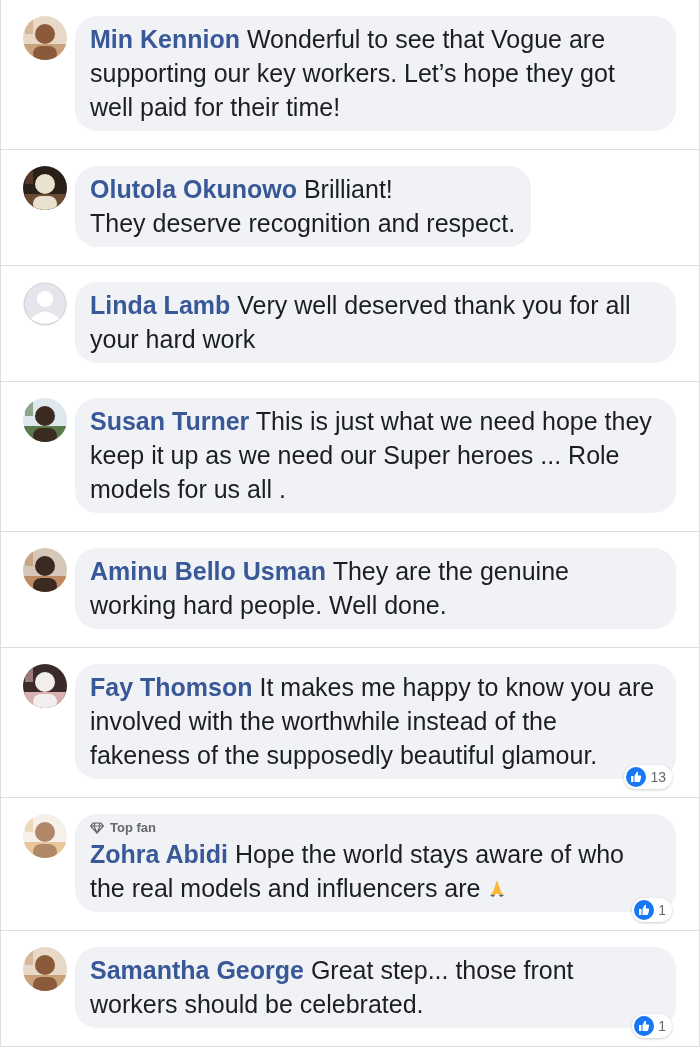 This screenshot has width=700, height=1061. I want to click on author-link: Olutola Okunowo, so click(193, 189).